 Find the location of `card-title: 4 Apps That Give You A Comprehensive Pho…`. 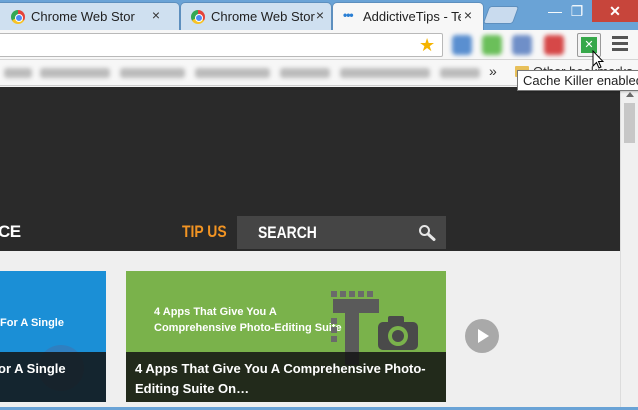

card-title: 4 Apps That Give You A Comprehensive Pho… is located at coordinates (280, 378).